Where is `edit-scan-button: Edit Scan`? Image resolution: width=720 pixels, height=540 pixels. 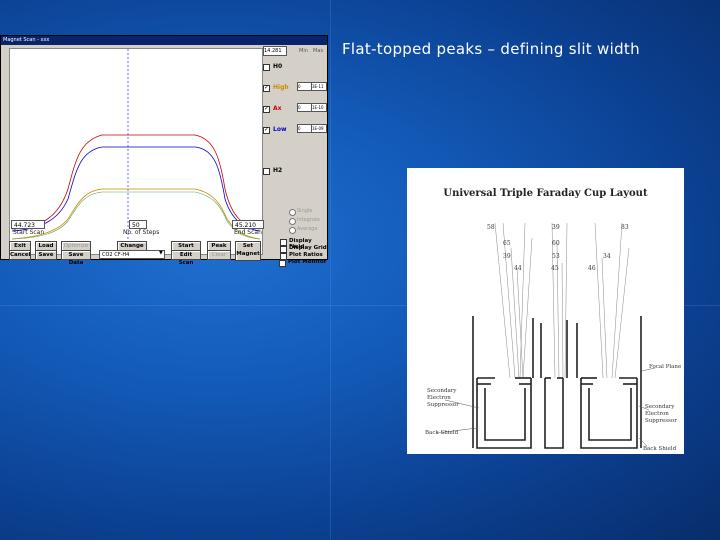 edit-scan-button: Edit Scan is located at coordinates (186, 258).